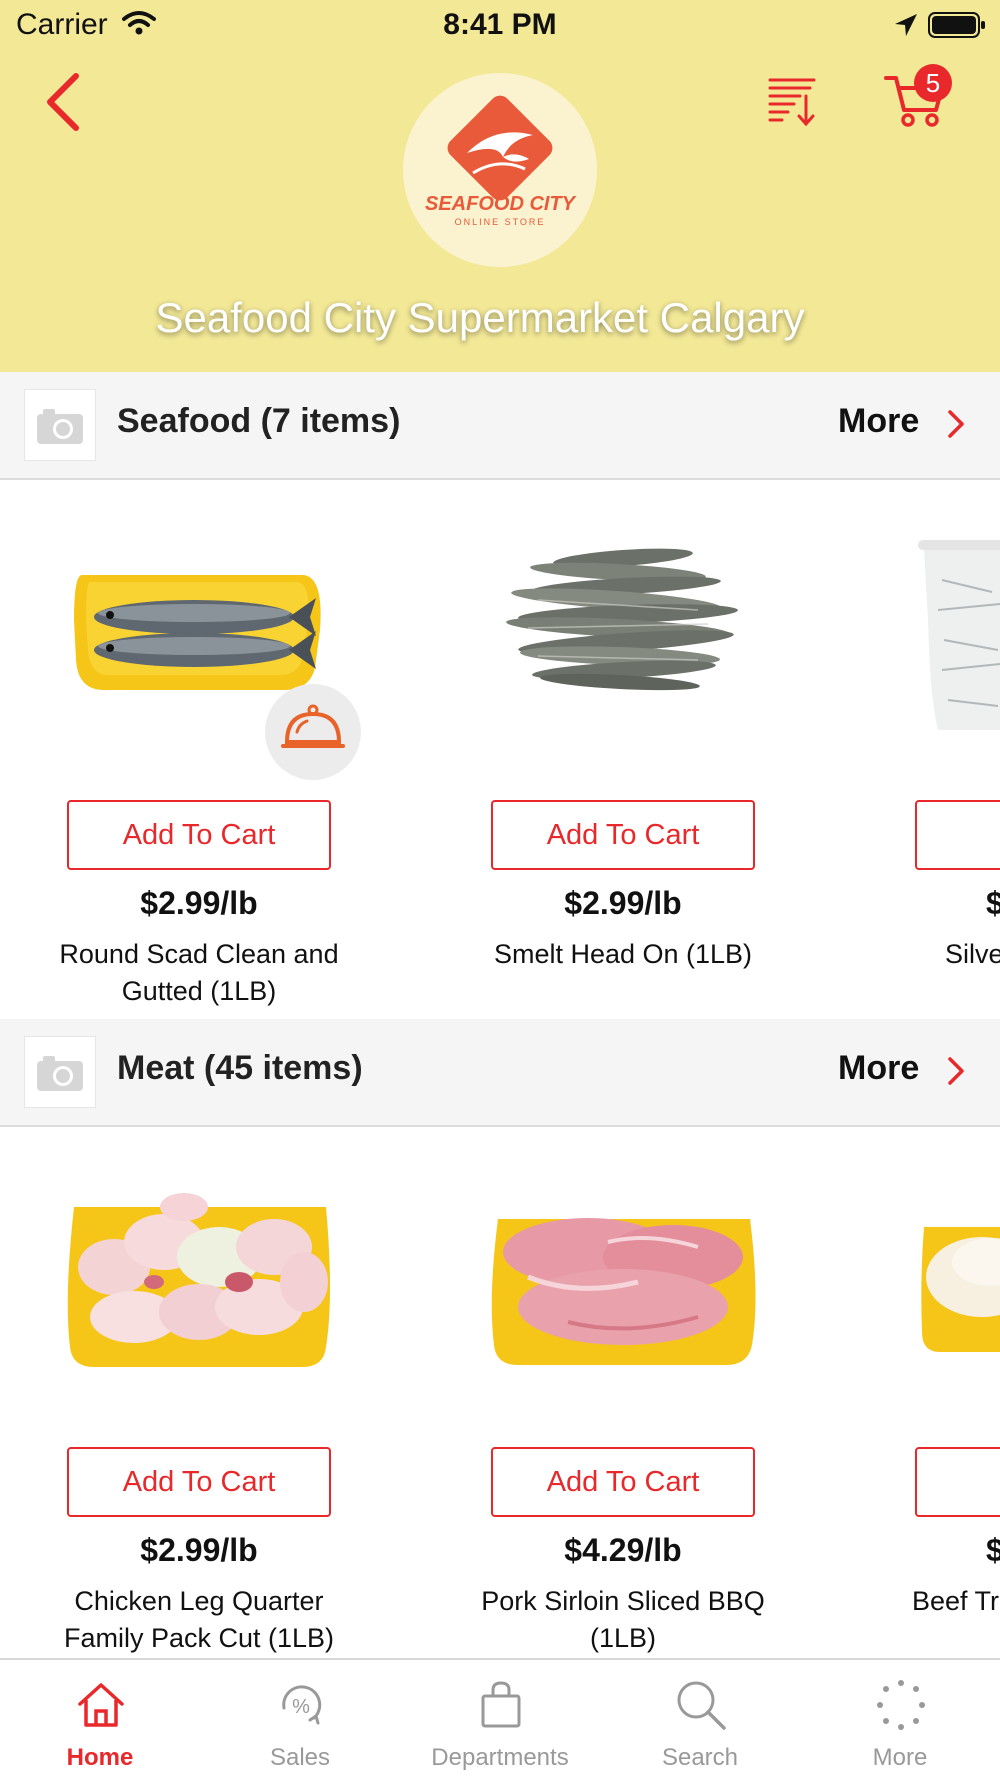 The width and height of the screenshot is (1000, 1780). Describe the element at coordinates (240, 1068) in the screenshot. I see `section-title: Meat (45 items)` at that location.